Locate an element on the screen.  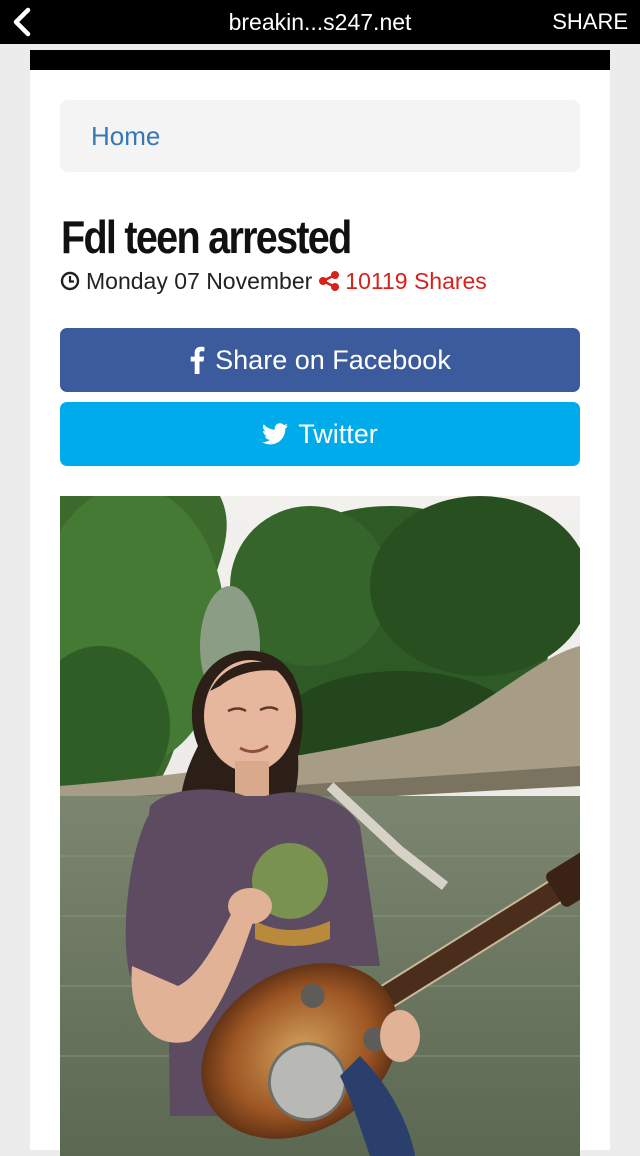
breadcrumb: Home is located at coordinates (320, 136).